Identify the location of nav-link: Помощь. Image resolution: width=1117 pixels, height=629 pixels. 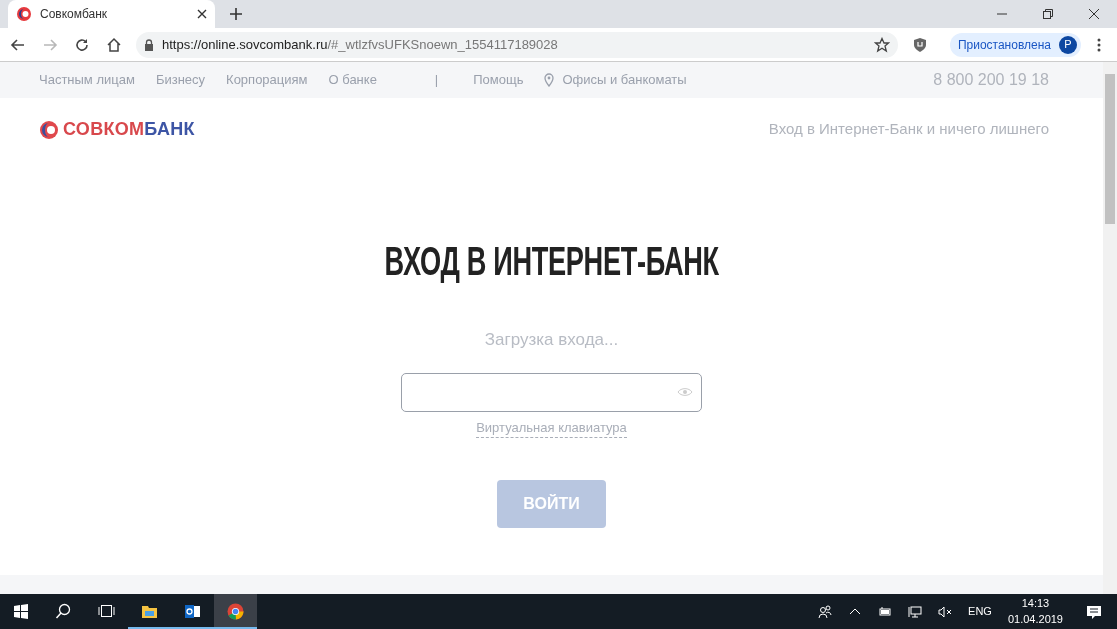
(498, 80).